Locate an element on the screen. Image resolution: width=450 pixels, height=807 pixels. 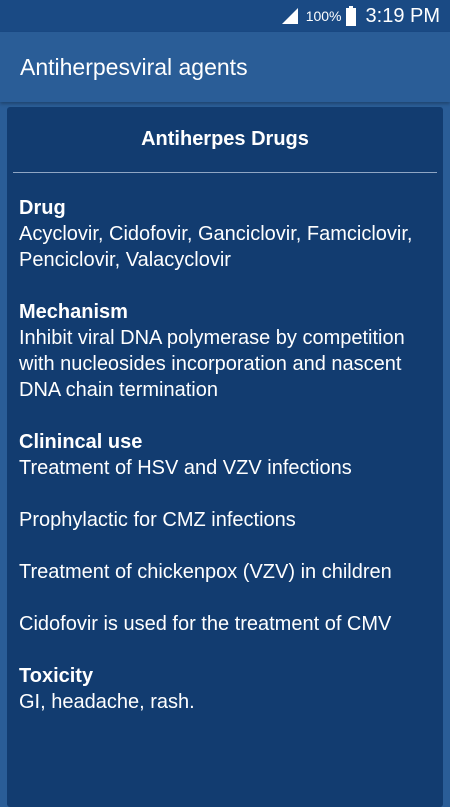
card-divider is located at coordinates (225, 172).